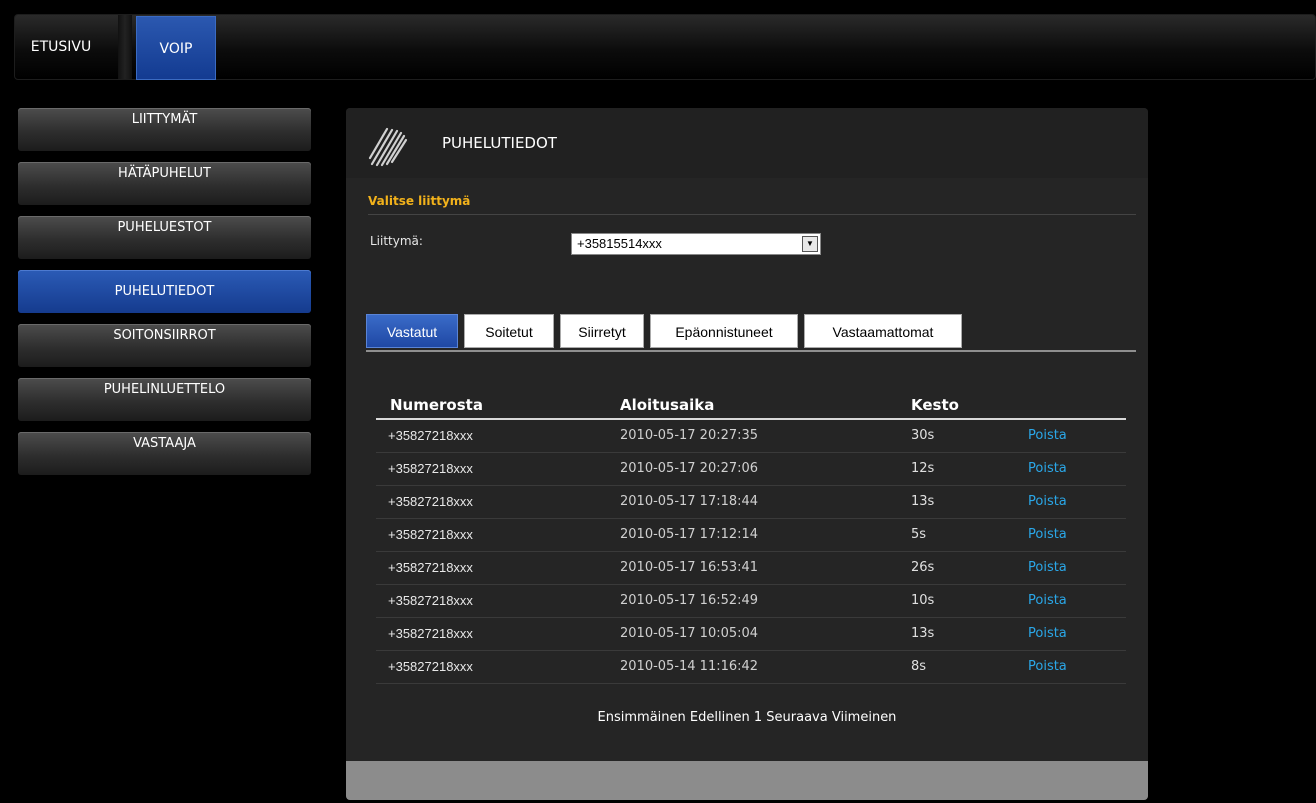  Describe the element at coordinates (758, 717) in the screenshot. I see `pager-current-page: 1` at that location.